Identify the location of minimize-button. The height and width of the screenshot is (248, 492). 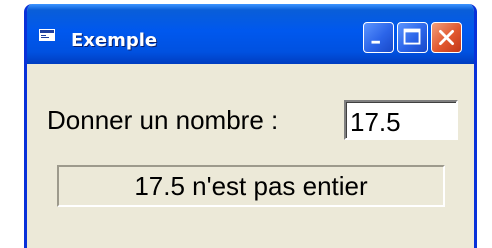
(378, 37).